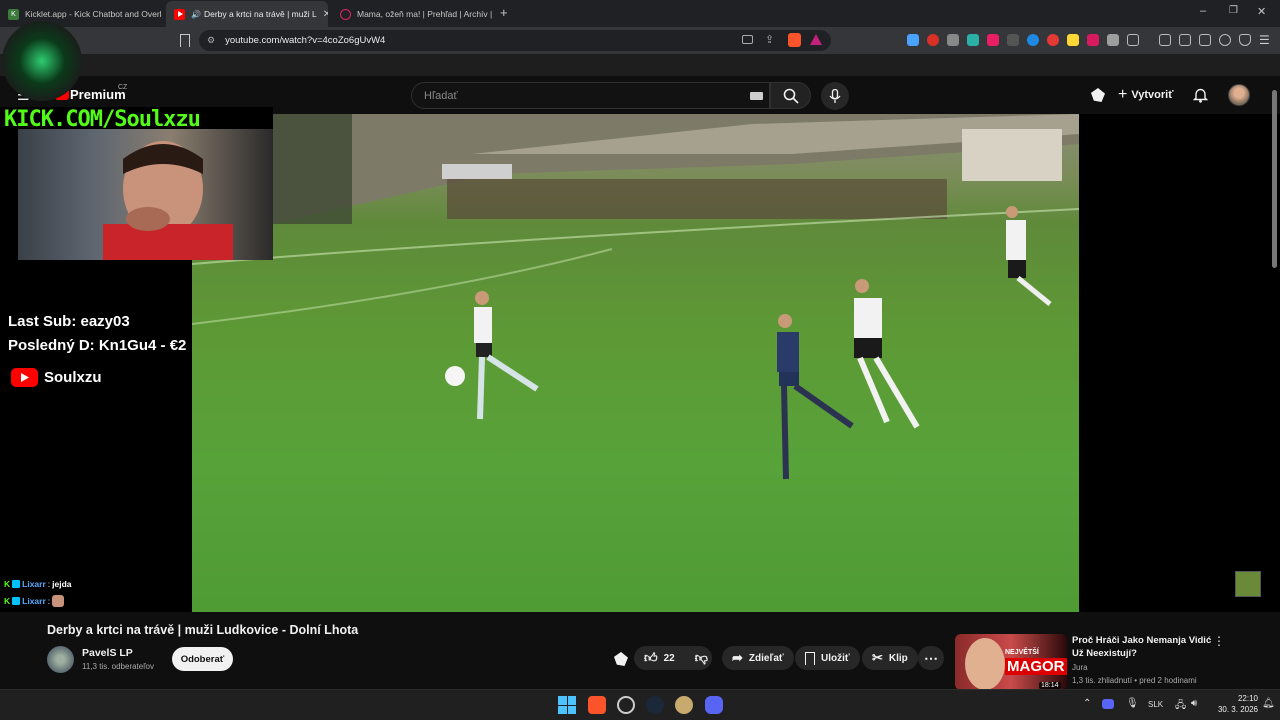 Image resolution: width=1280 pixels, height=720 pixels. I want to click on share-button: ➦ Zdieľať, so click(758, 658).